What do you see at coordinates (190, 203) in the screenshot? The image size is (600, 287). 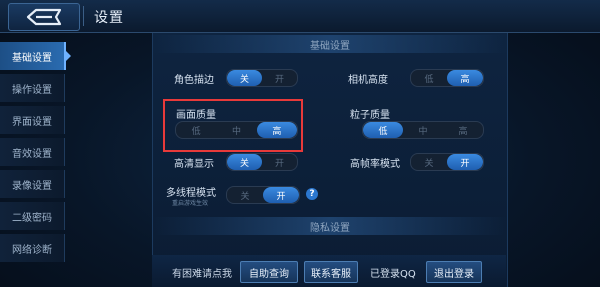 I see `multithread-sublabel: 重启游戏生效` at bounding box center [190, 203].